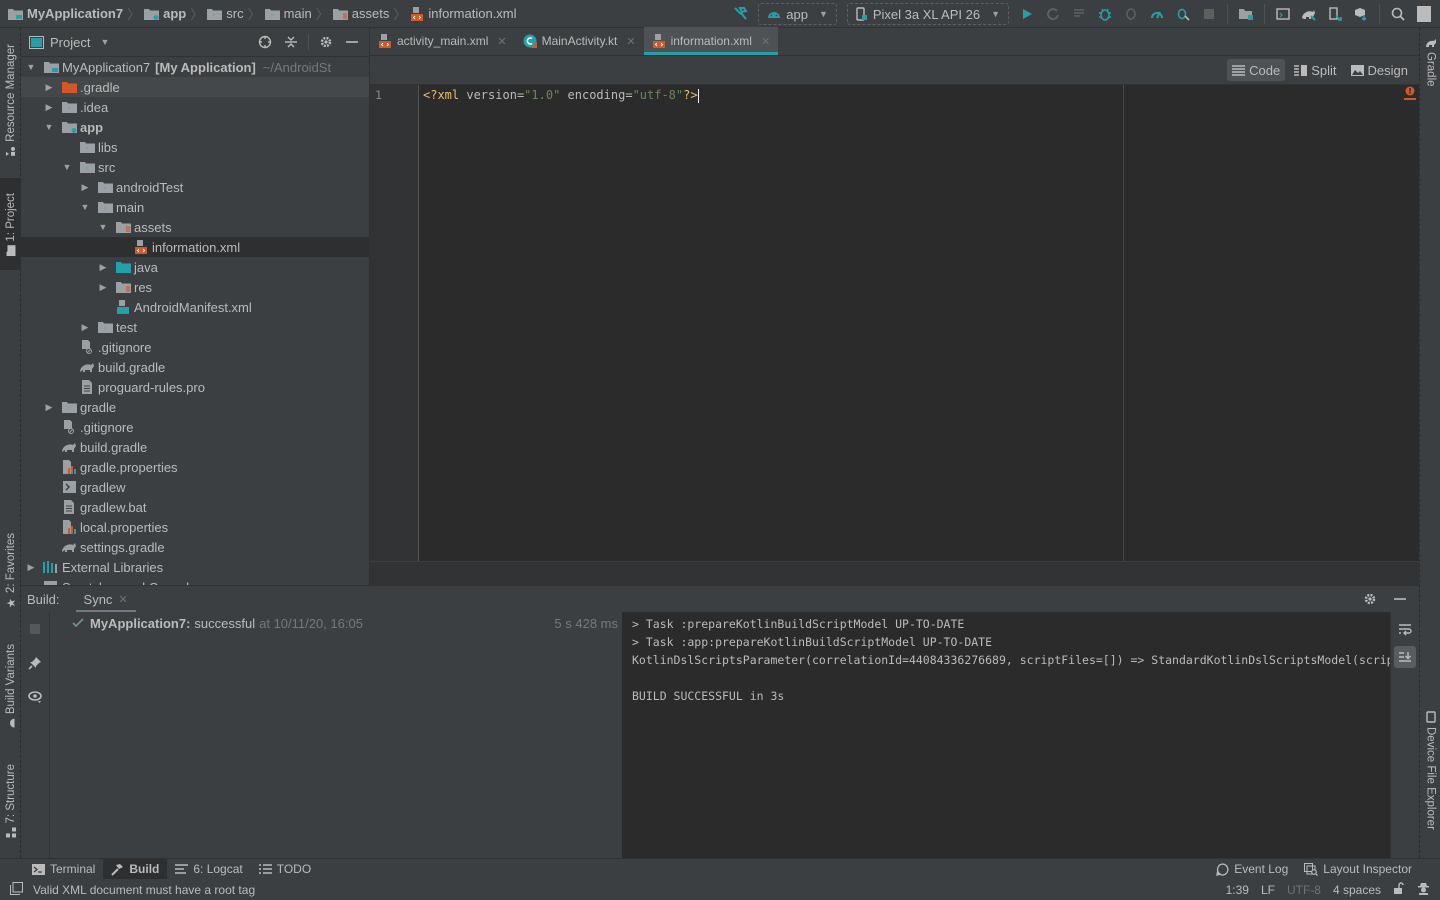 This screenshot has height=900, width=1440. I want to click on tree-item: Scratches and Consoles, so click(195, 581).